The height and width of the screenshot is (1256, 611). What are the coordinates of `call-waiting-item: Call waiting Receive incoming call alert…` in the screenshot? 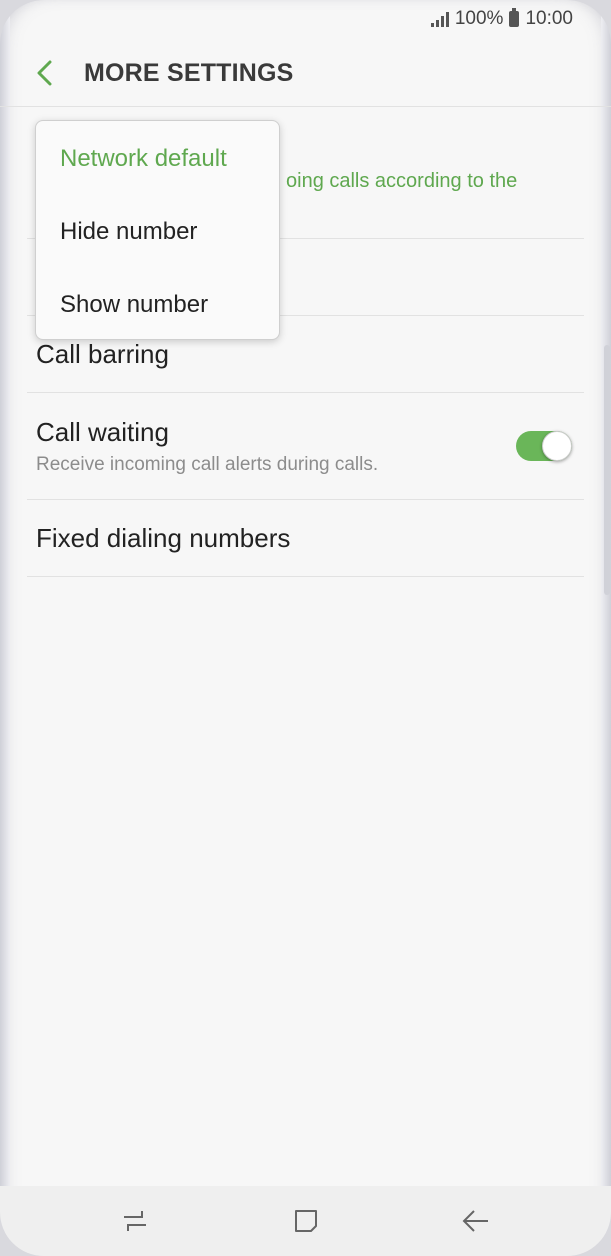 It's located at (305, 446).